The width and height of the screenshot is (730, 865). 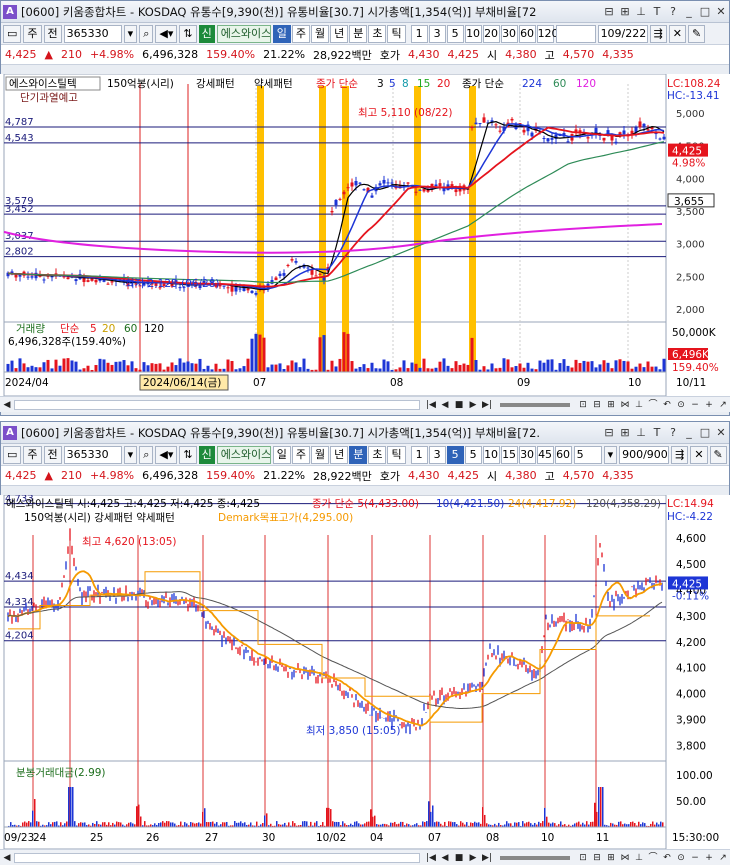 What do you see at coordinates (509, 33) in the screenshot?
I see `interval-button-5: 30` at bounding box center [509, 33].